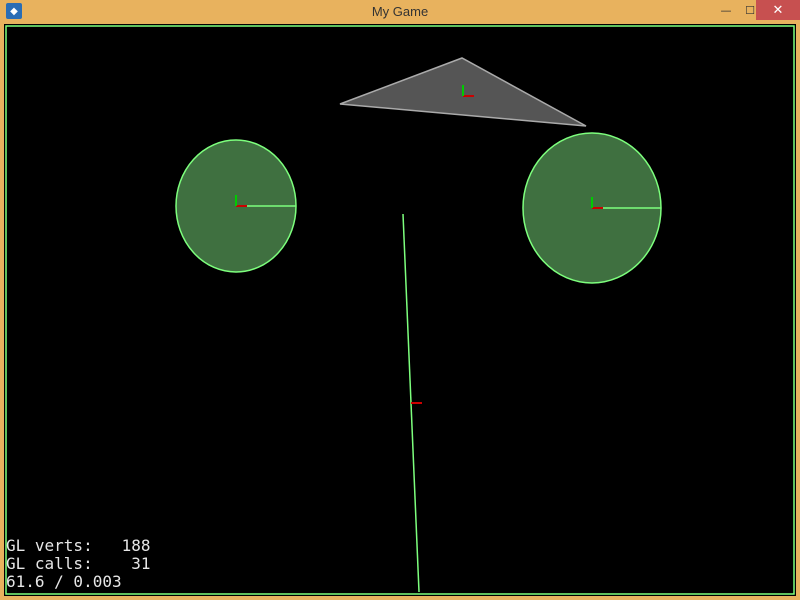 Image resolution: width=800 pixels, height=600 pixels. What do you see at coordinates (49, 563) in the screenshot?
I see `calls-label: GL calls:` at bounding box center [49, 563].